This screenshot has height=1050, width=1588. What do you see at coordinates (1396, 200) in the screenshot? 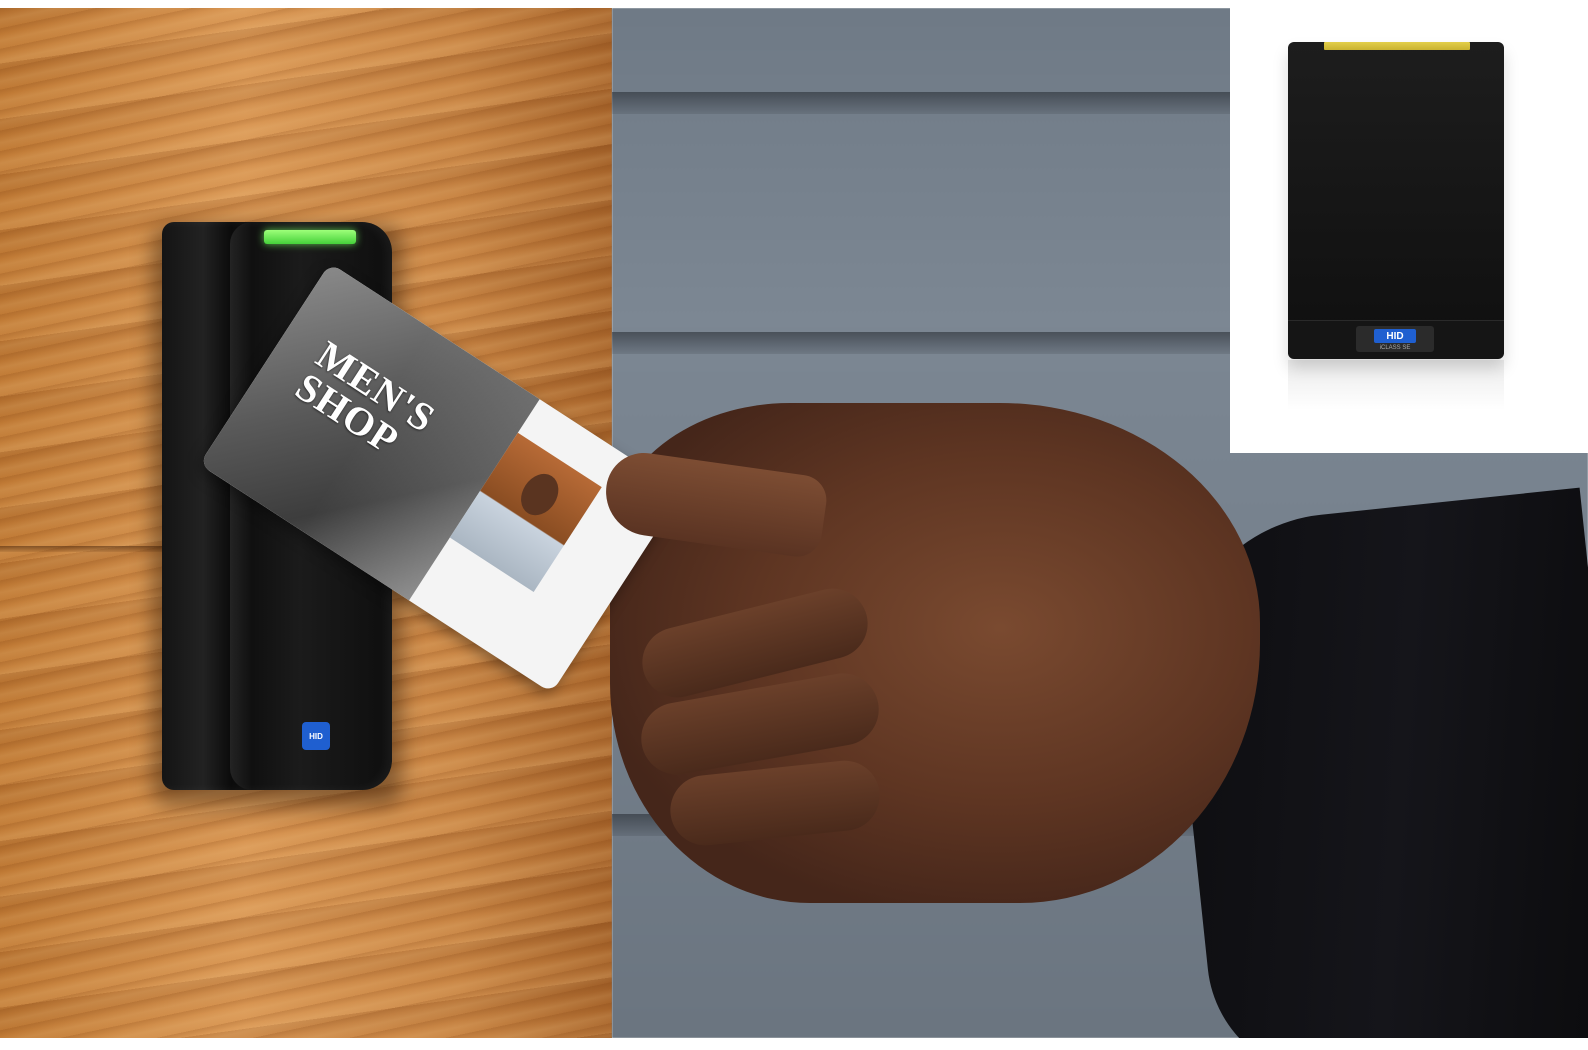
I see `product-card-reader` at bounding box center [1396, 200].